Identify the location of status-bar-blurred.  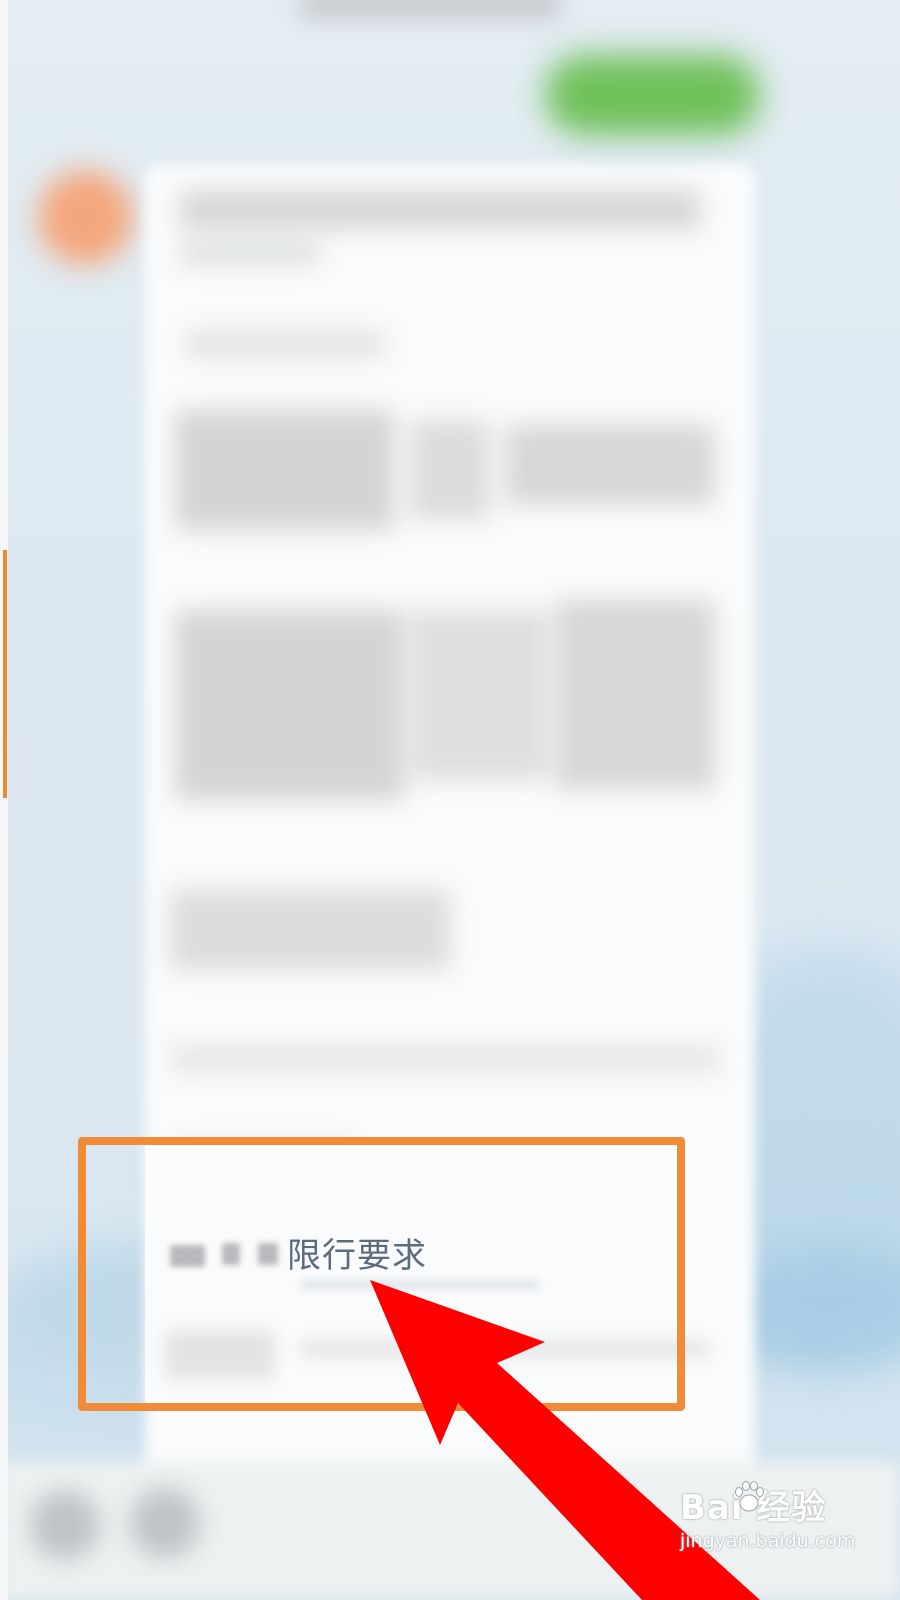
(430, 10).